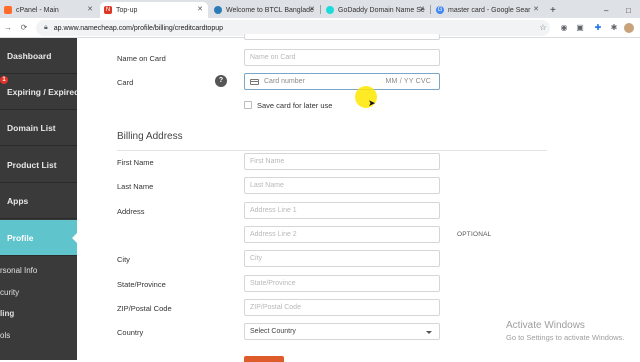  What do you see at coordinates (629, 10) in the screenshot?
I see `maximize-button: □` at bounding box center [629, 10].